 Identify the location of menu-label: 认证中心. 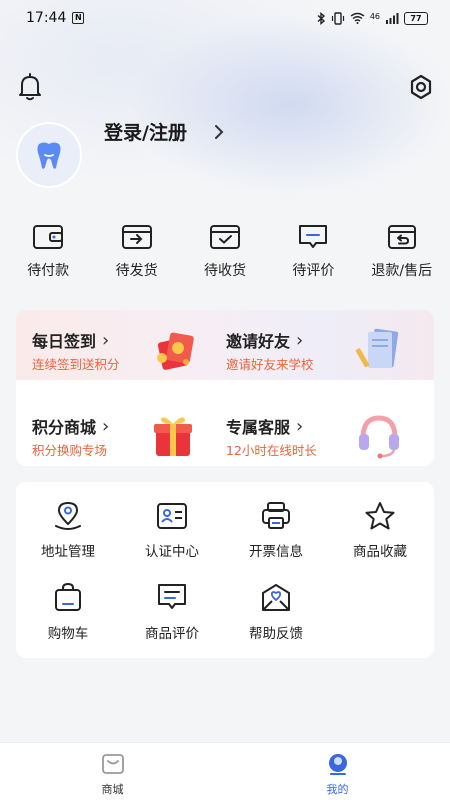
(172, 552).